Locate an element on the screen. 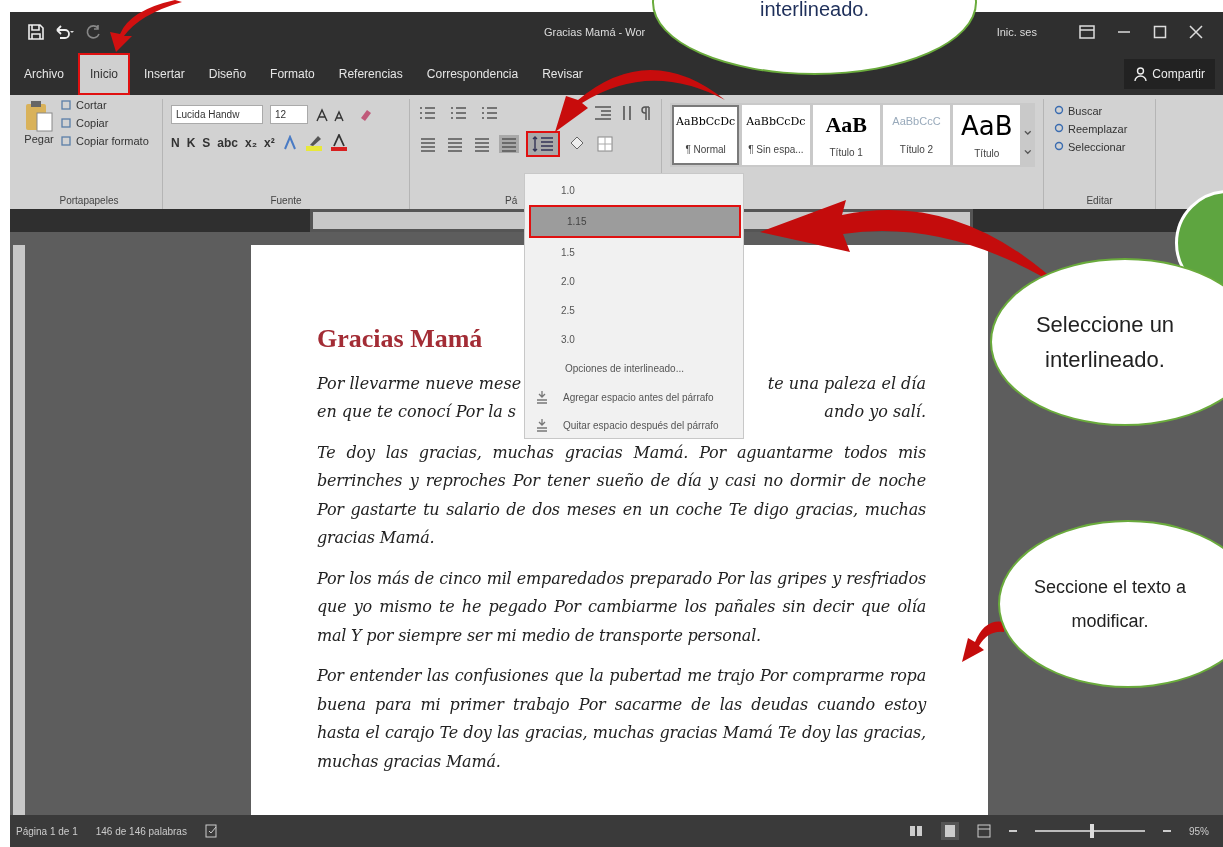 Image resolution: width=1223 pixels, height=847 pixels. ribbon-tab: Diseño is located at coordinates (227, 73).